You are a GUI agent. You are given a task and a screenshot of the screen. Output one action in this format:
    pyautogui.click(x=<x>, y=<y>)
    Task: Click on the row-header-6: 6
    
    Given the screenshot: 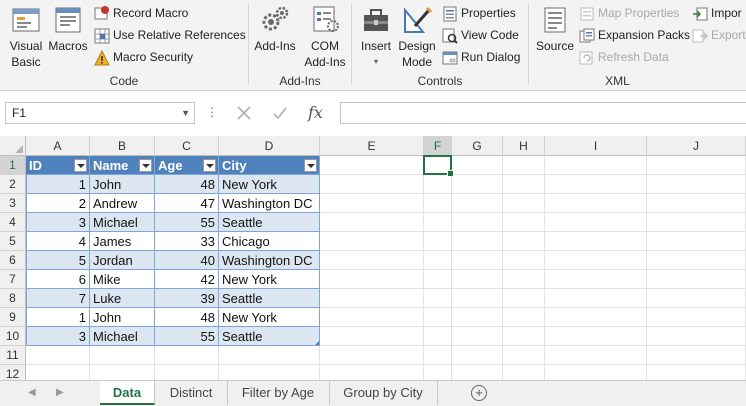 What is the action you would take?
    pyautogui.click(x=13, y=260)
    